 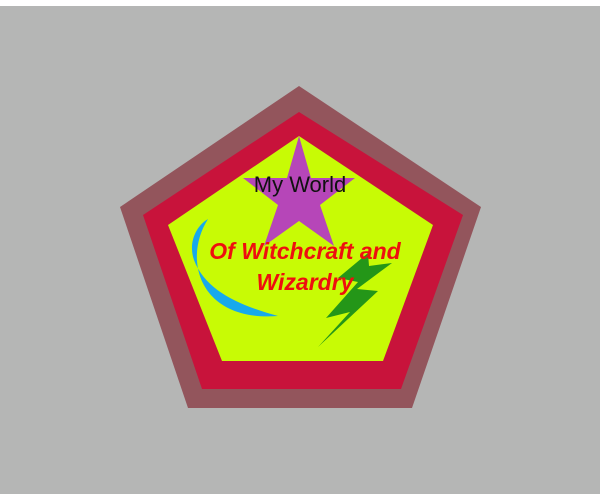 What do you see at coordinates (305, 267) in the screenshot?
I see `emblem-subtitle: Of Witchcraft and Wizardry` at bounding box center [305, 267].